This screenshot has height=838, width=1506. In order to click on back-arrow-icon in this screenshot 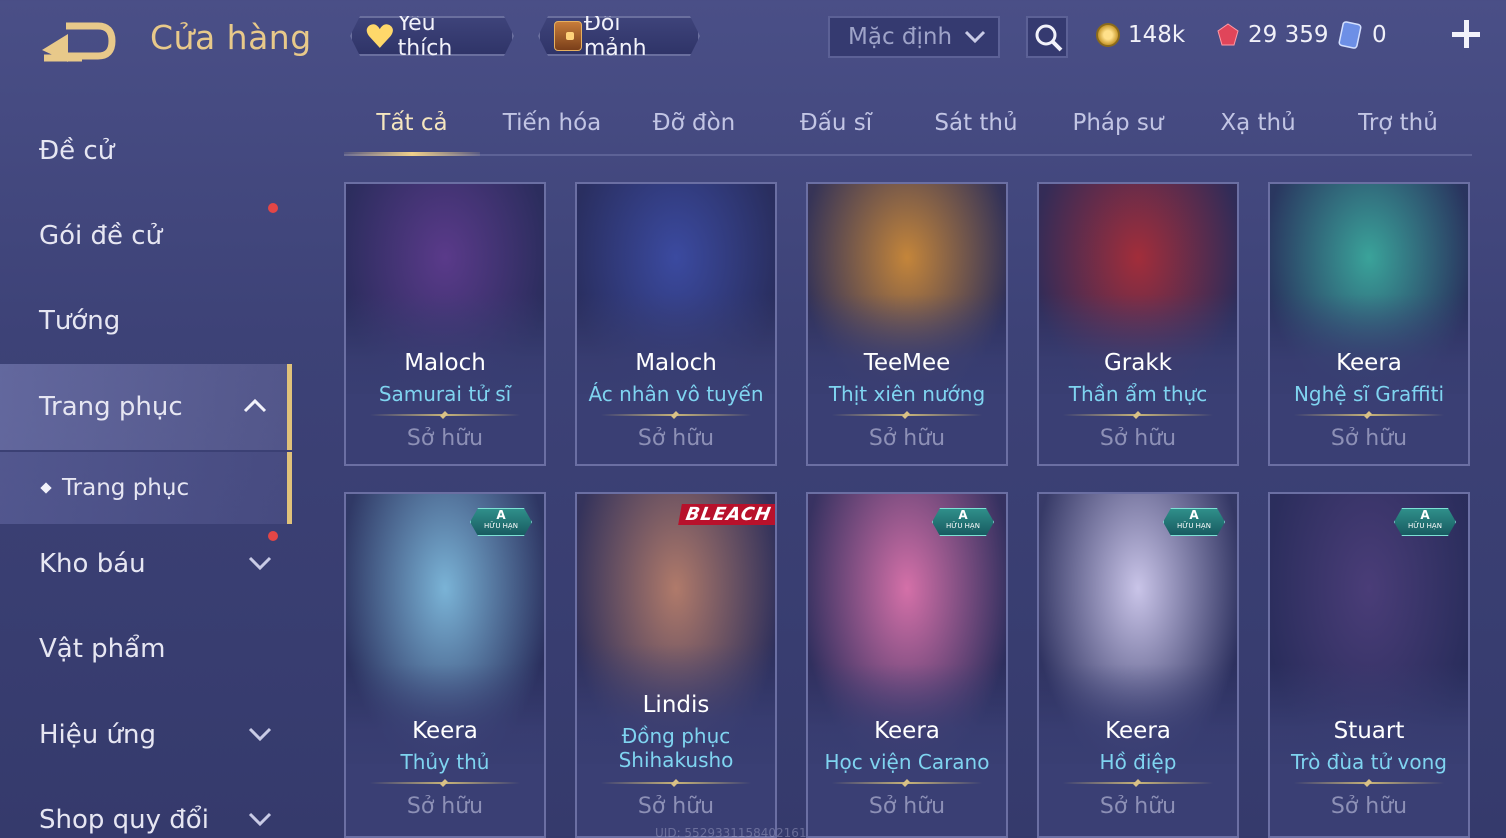, I will do `click(78, 42)`.